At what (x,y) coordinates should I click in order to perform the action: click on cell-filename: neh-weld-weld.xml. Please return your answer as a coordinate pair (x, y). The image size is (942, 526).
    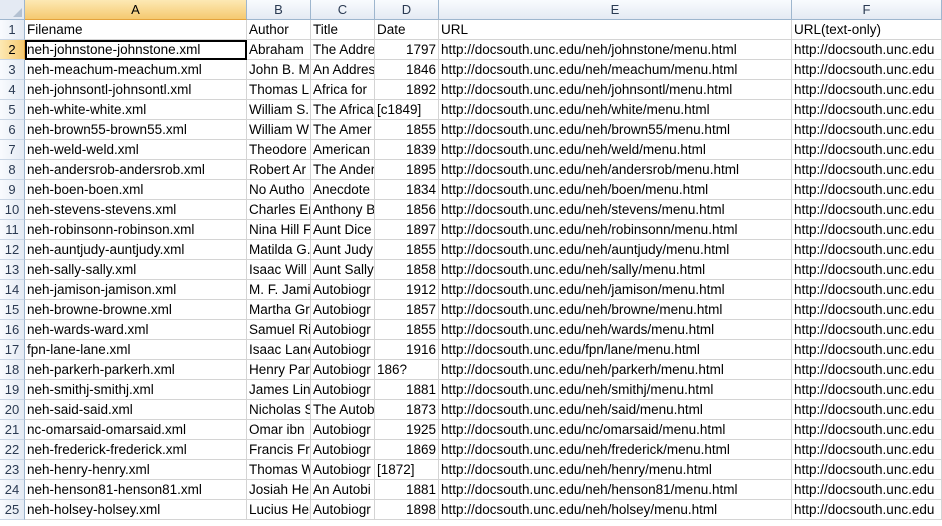
    Looking at the image, I should click on (136, 150).